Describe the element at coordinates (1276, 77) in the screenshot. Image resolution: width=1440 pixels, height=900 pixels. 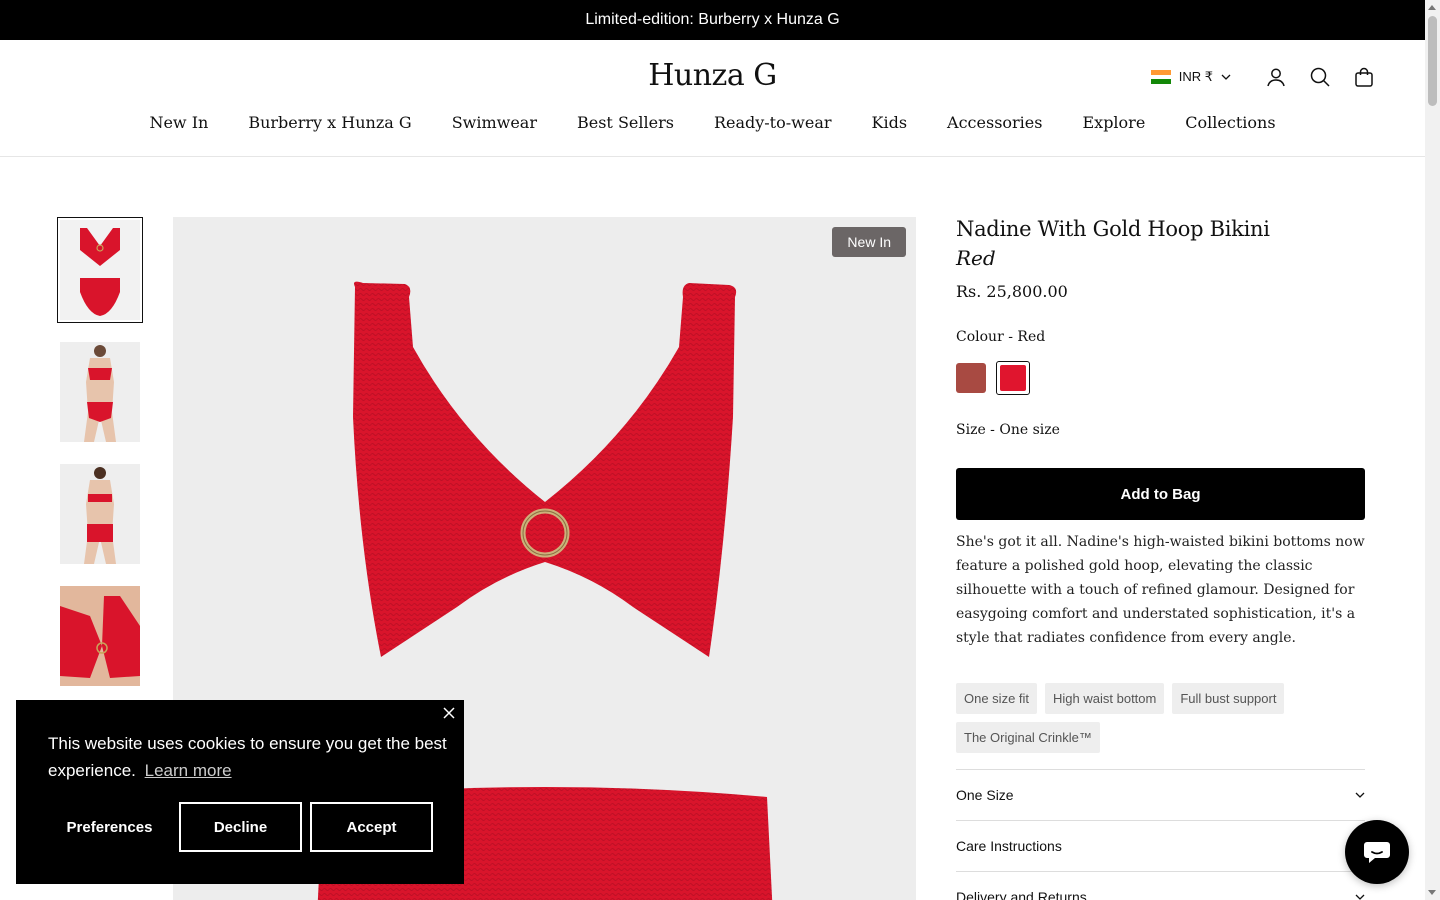
I see `account-icon` at that location.